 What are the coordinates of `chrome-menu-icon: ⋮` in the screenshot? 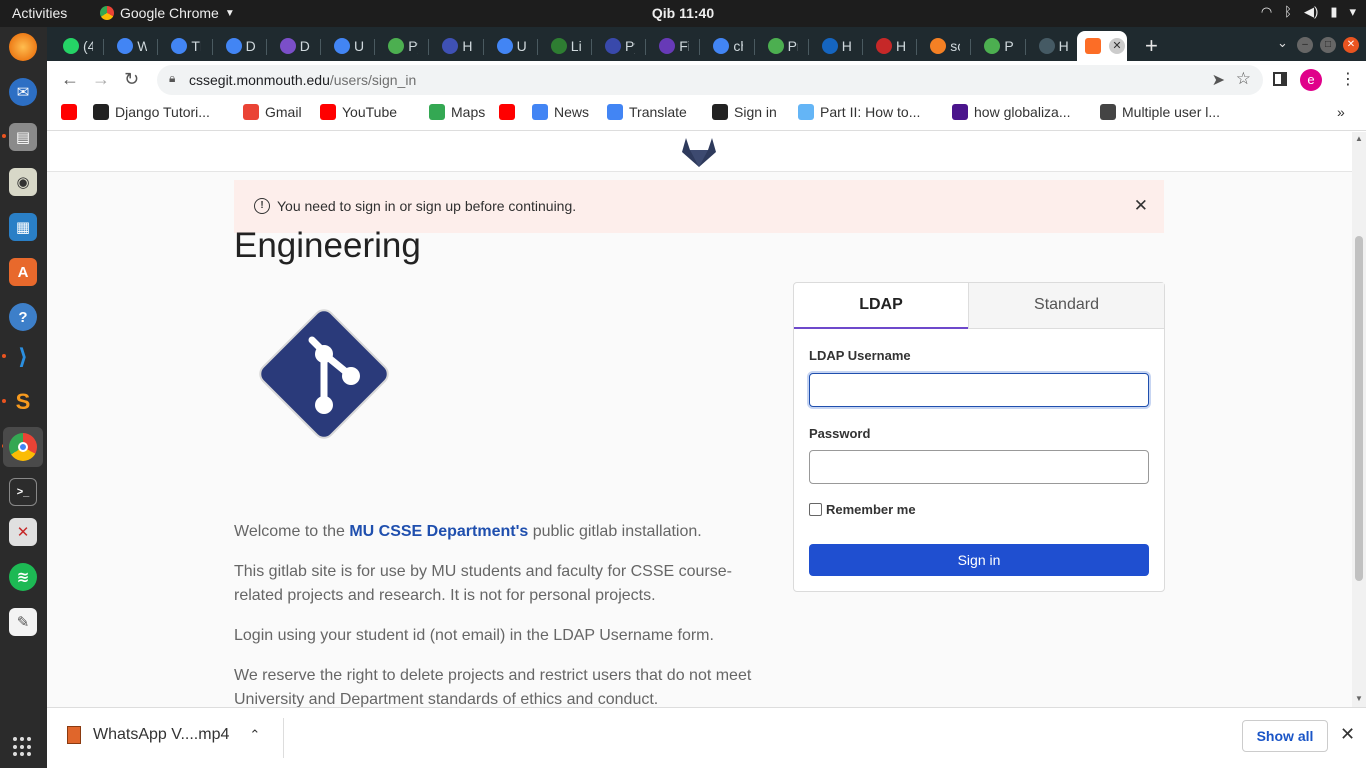 It's located at (1348, 79).